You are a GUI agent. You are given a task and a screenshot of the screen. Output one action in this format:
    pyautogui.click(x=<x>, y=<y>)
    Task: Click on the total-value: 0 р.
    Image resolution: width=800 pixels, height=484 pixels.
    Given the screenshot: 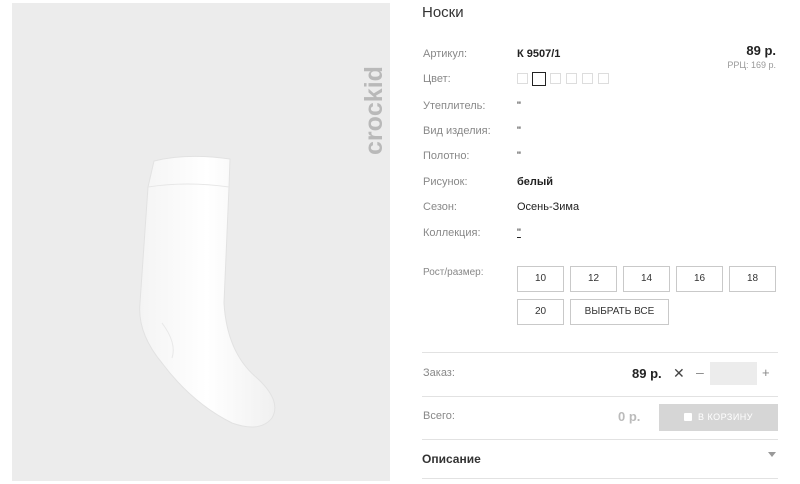 What is the action you would take?
    pyautogui.click(x=629, y=416)
    